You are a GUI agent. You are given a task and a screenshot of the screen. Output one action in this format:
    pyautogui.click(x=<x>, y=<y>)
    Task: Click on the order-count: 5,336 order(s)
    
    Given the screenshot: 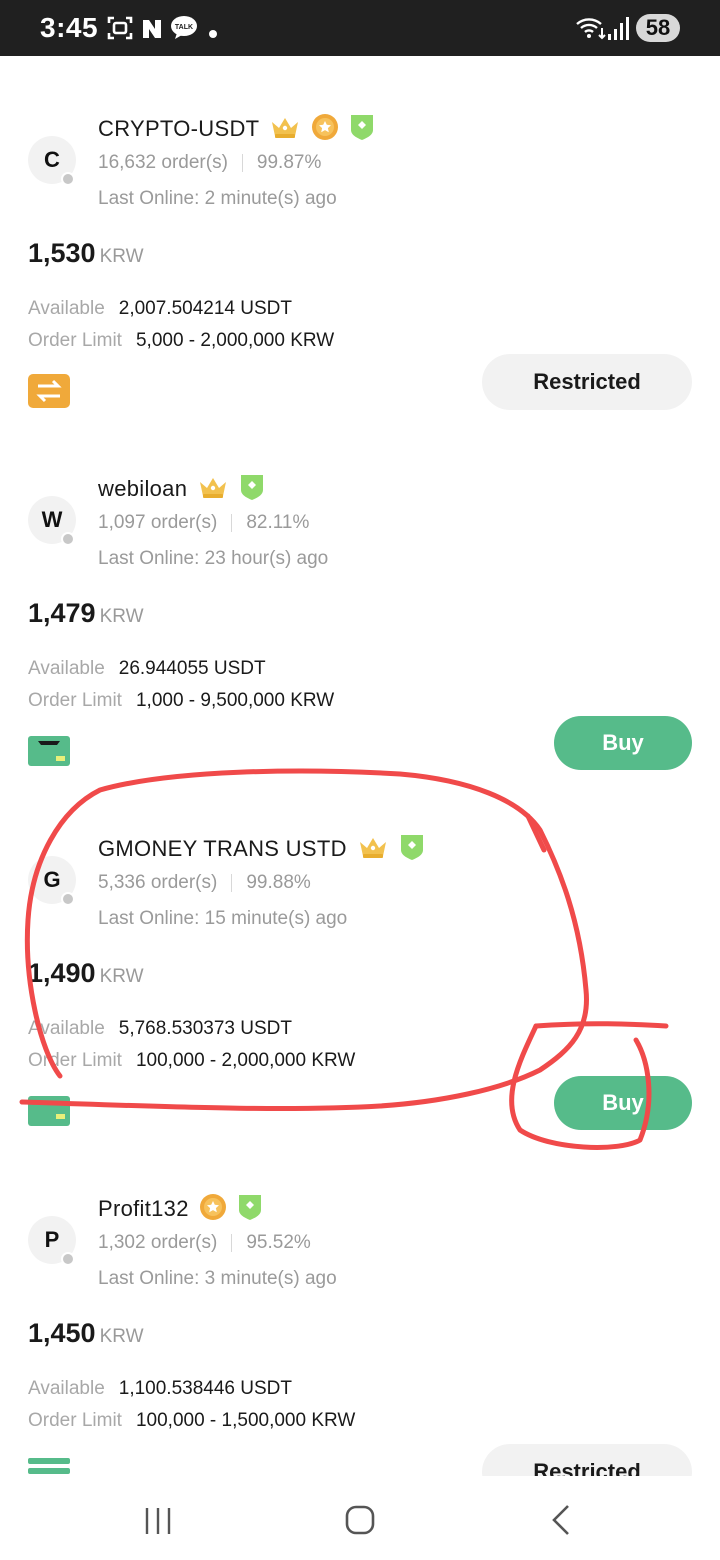 What is the action you would take?
    pyautogui.click(x=158, y=882)
    